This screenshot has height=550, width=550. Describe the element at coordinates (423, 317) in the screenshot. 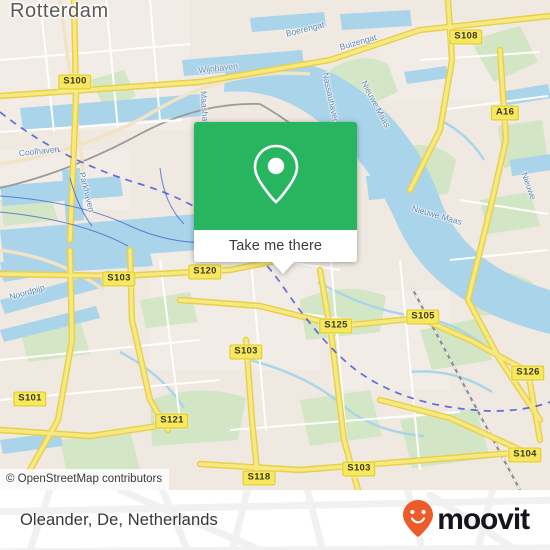

I see `road-shield: S105` at that location.